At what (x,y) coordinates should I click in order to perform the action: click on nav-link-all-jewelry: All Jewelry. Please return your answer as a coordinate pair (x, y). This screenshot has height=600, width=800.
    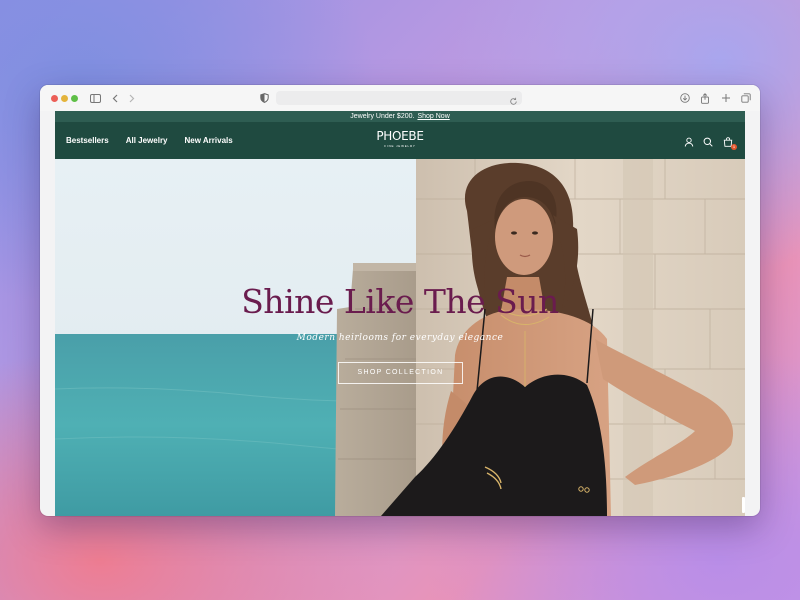
    Looking at the image, I should click on (147, 140).